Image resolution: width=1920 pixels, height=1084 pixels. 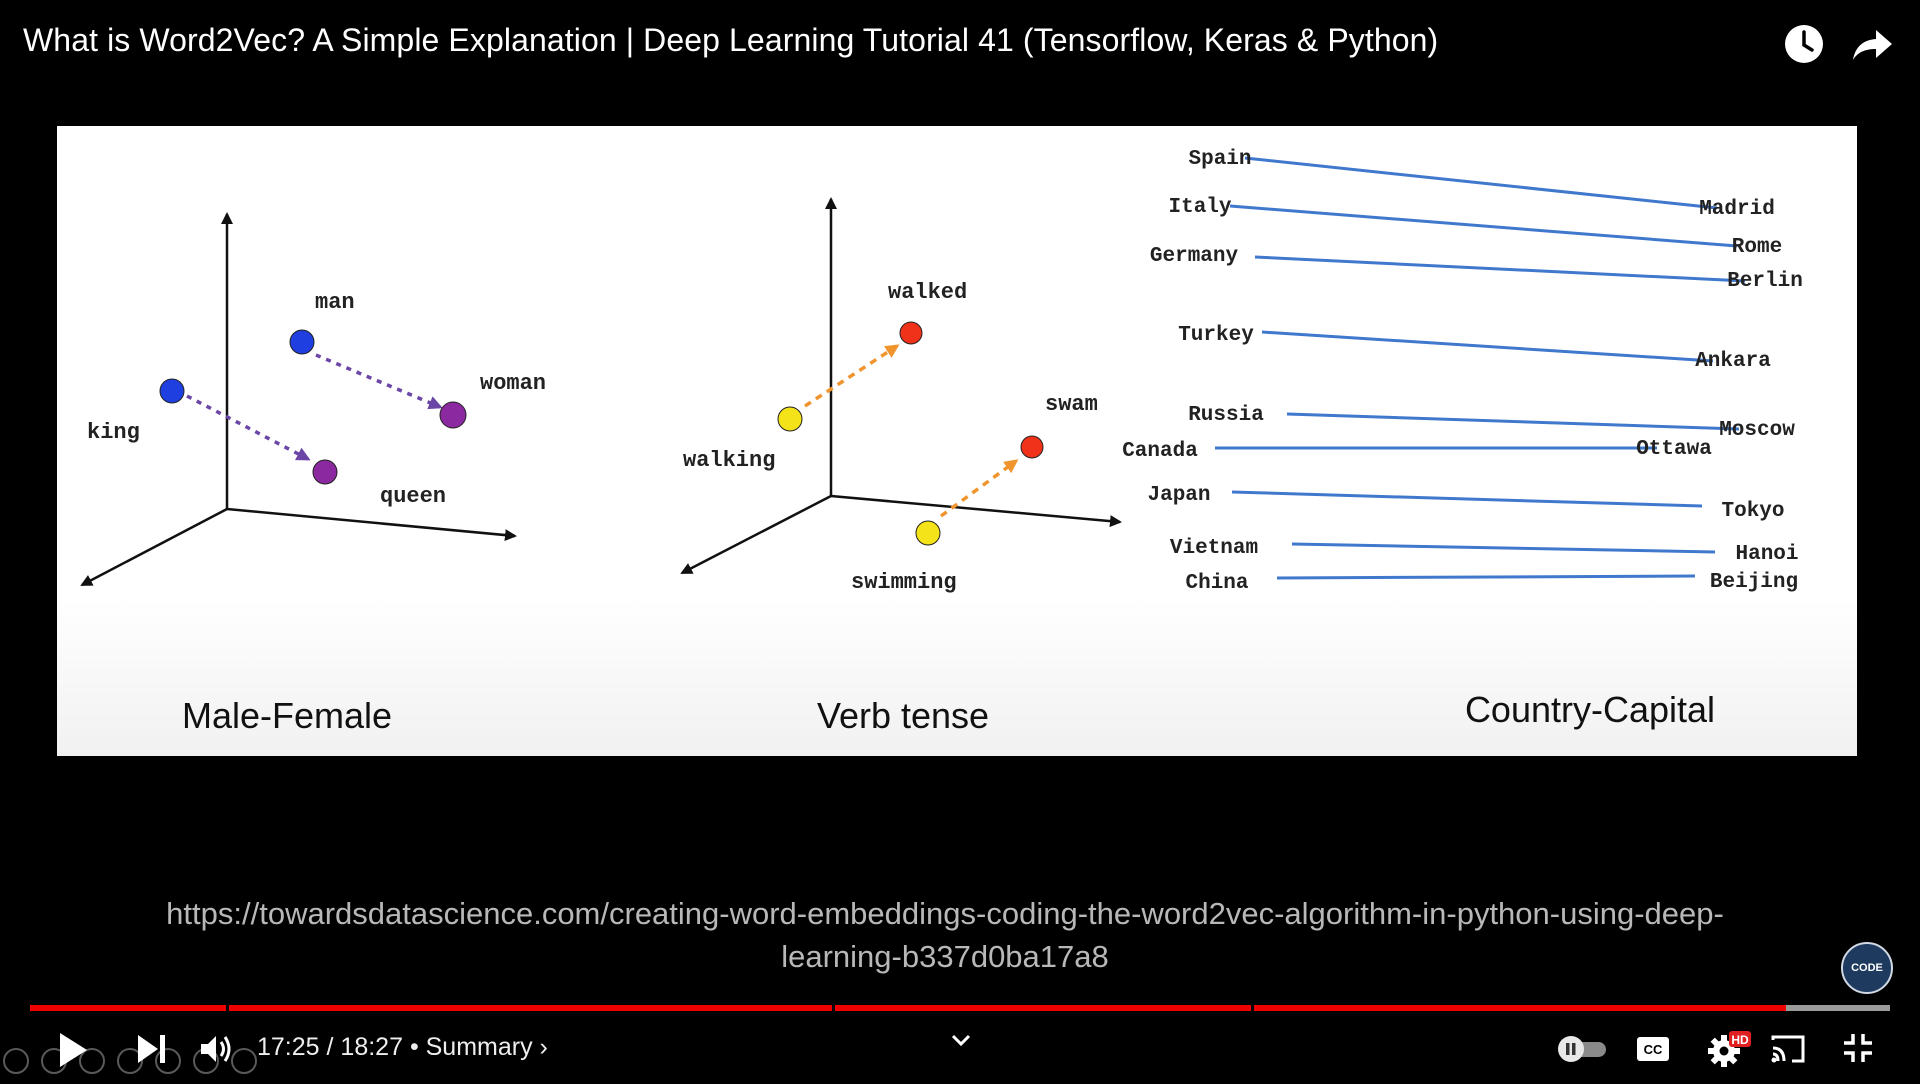 What do you see at coordinates (1867, 968) in the screenshot?
I see `channel-watermark: CODE` at bounding box center [1867, 968].